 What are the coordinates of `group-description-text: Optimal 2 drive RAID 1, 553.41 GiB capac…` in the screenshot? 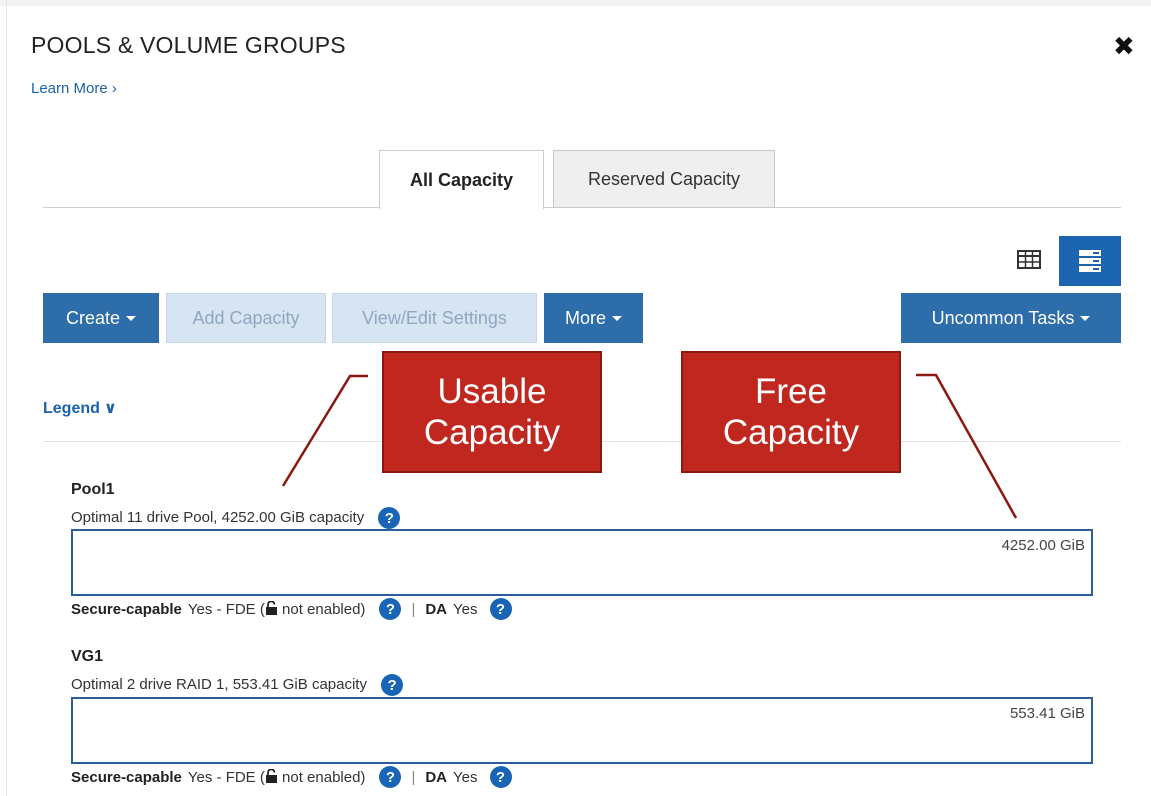 It's located at (219, 684).